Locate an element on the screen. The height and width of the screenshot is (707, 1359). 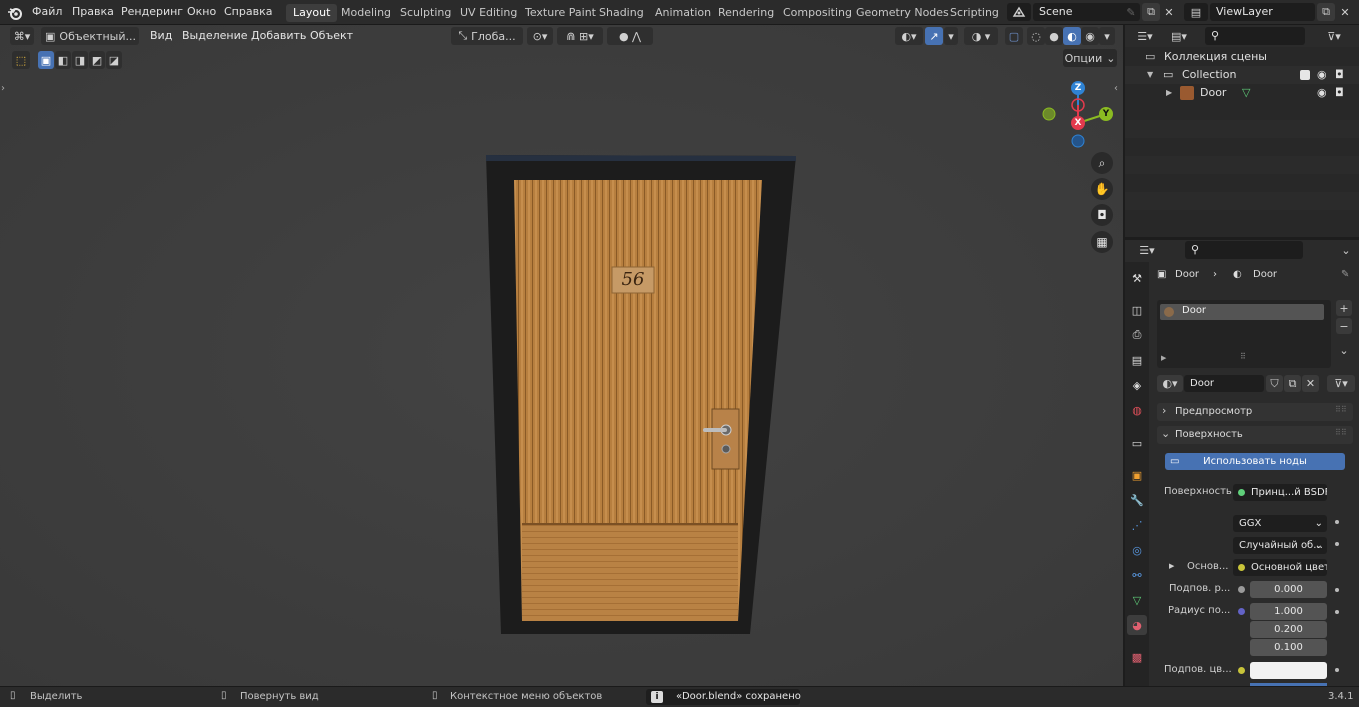
menu-object: Объект is located at coordinates (331, 35).